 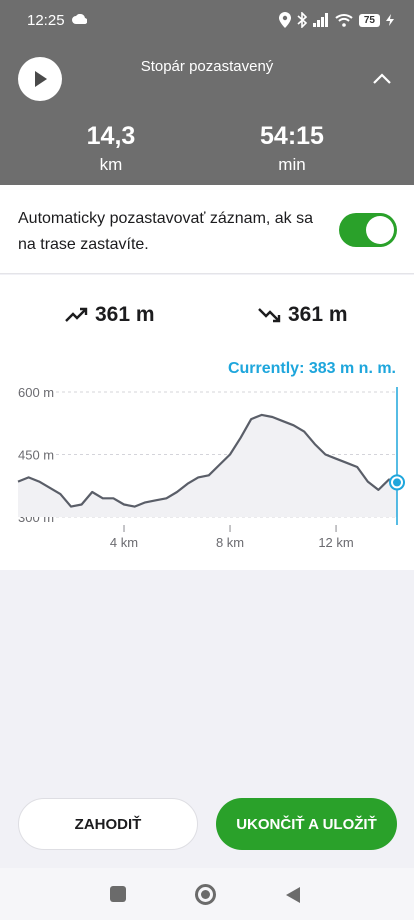 I want to click on elevation-area, so click(x=207, y=465).